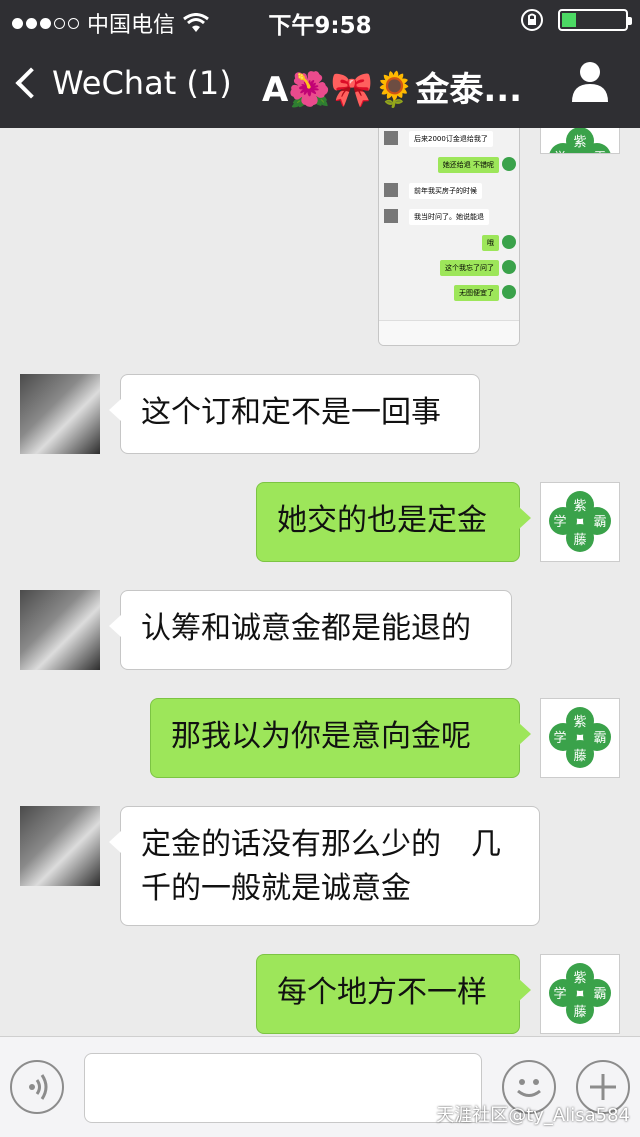 The image size is (640, 1137). I want to click on status-bar: 中国电信 下午9:58, so click(320, 20).